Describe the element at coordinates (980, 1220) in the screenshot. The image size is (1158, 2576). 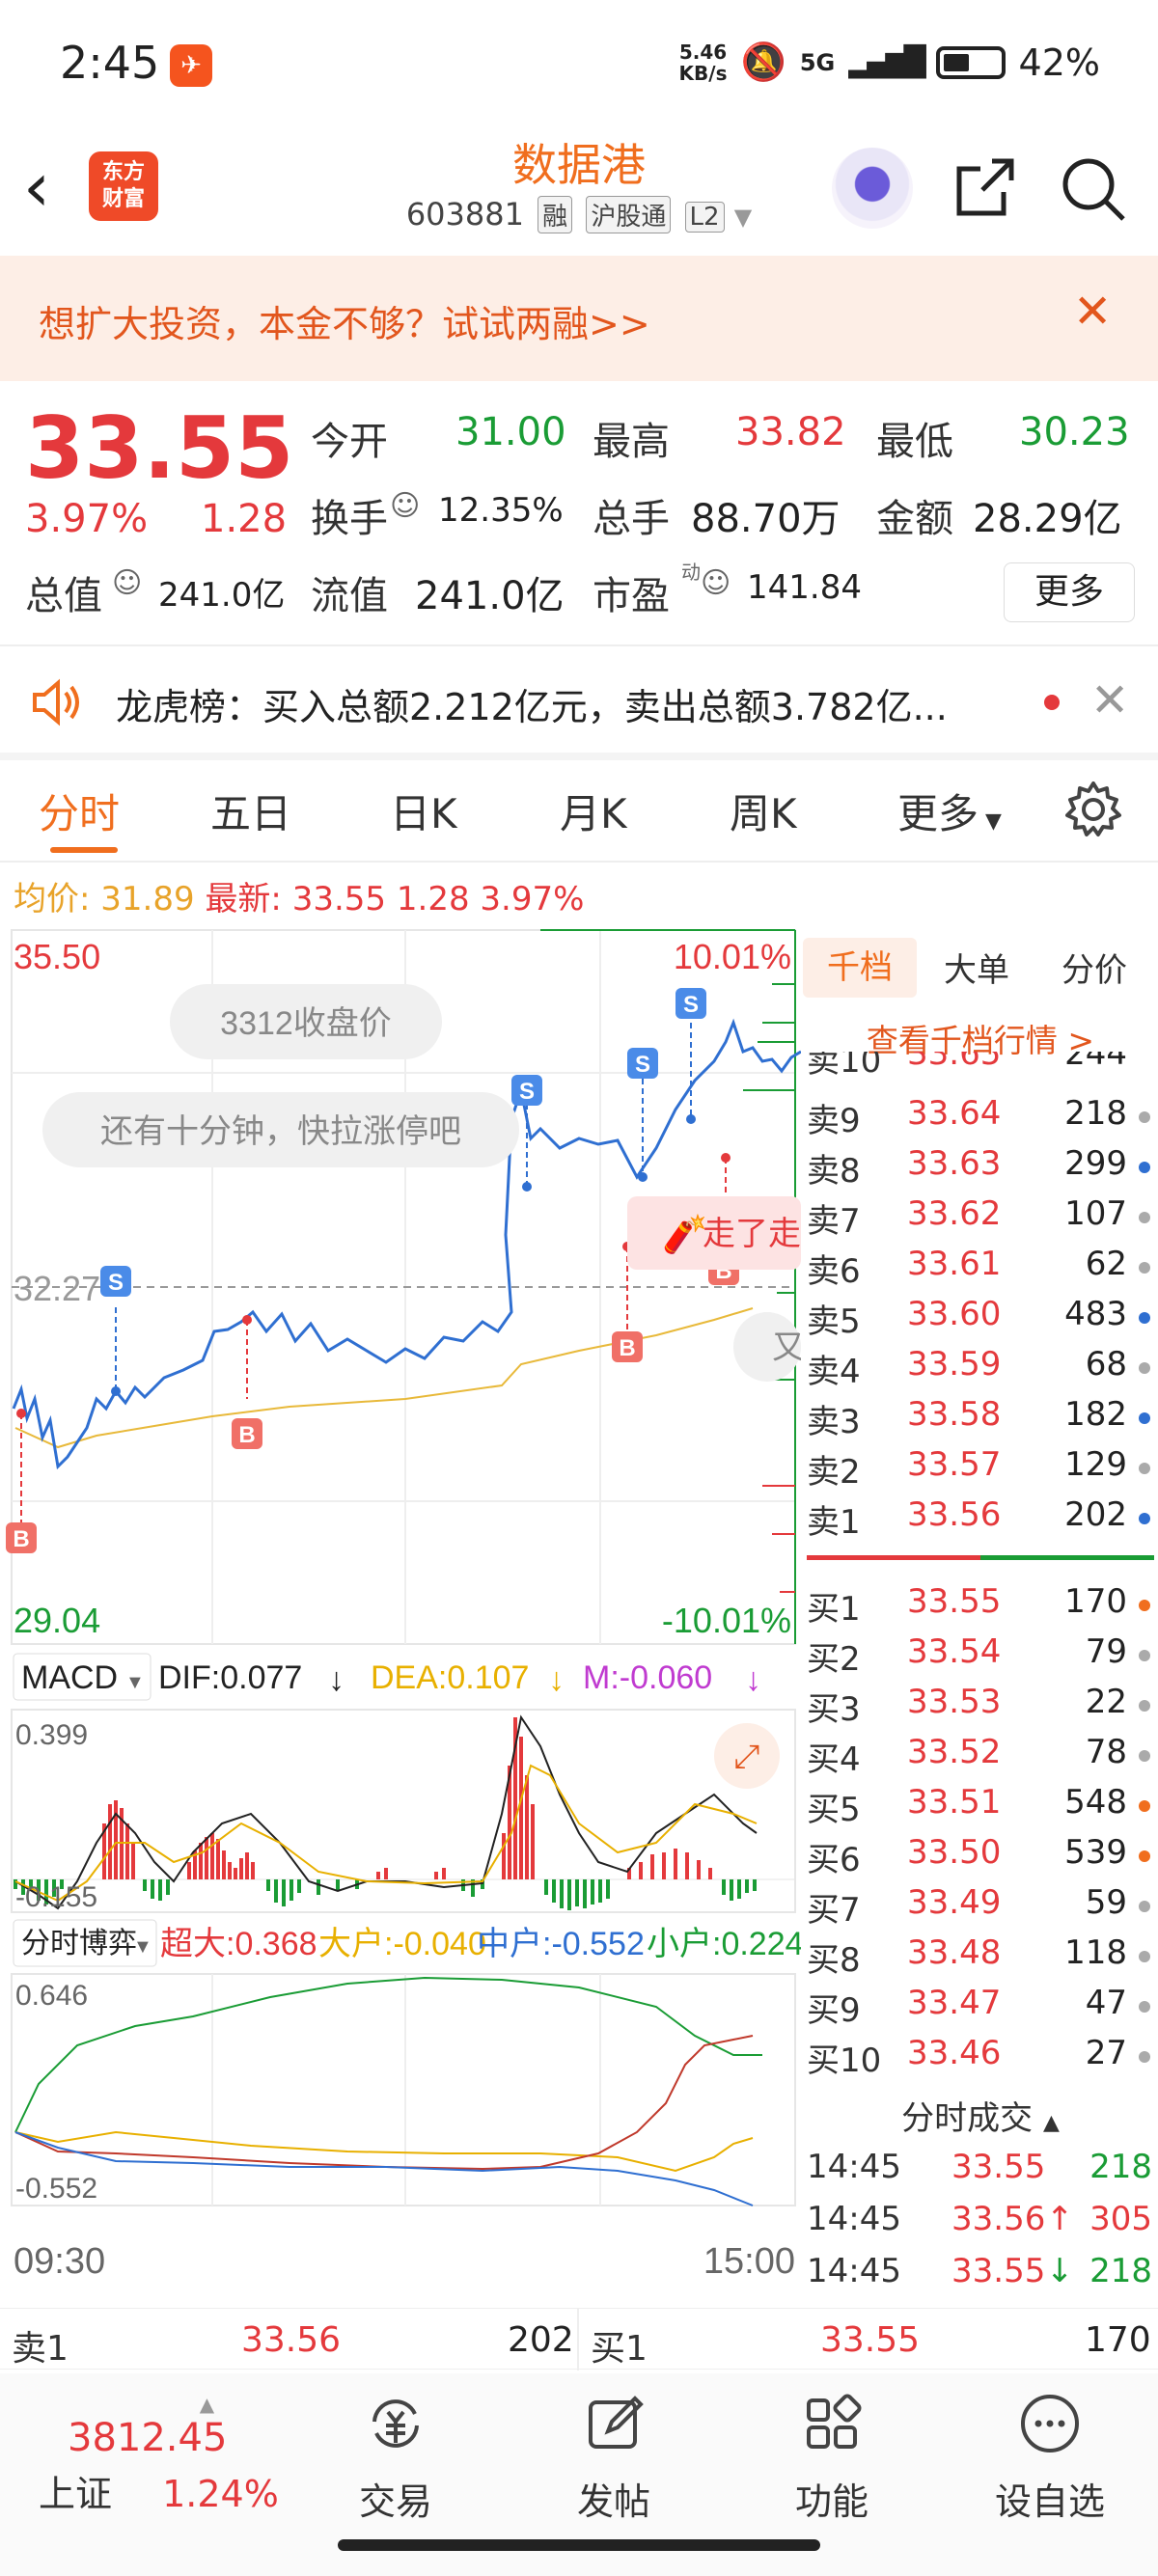
I see `ask-row: 卖7 33.62 107` at that location.